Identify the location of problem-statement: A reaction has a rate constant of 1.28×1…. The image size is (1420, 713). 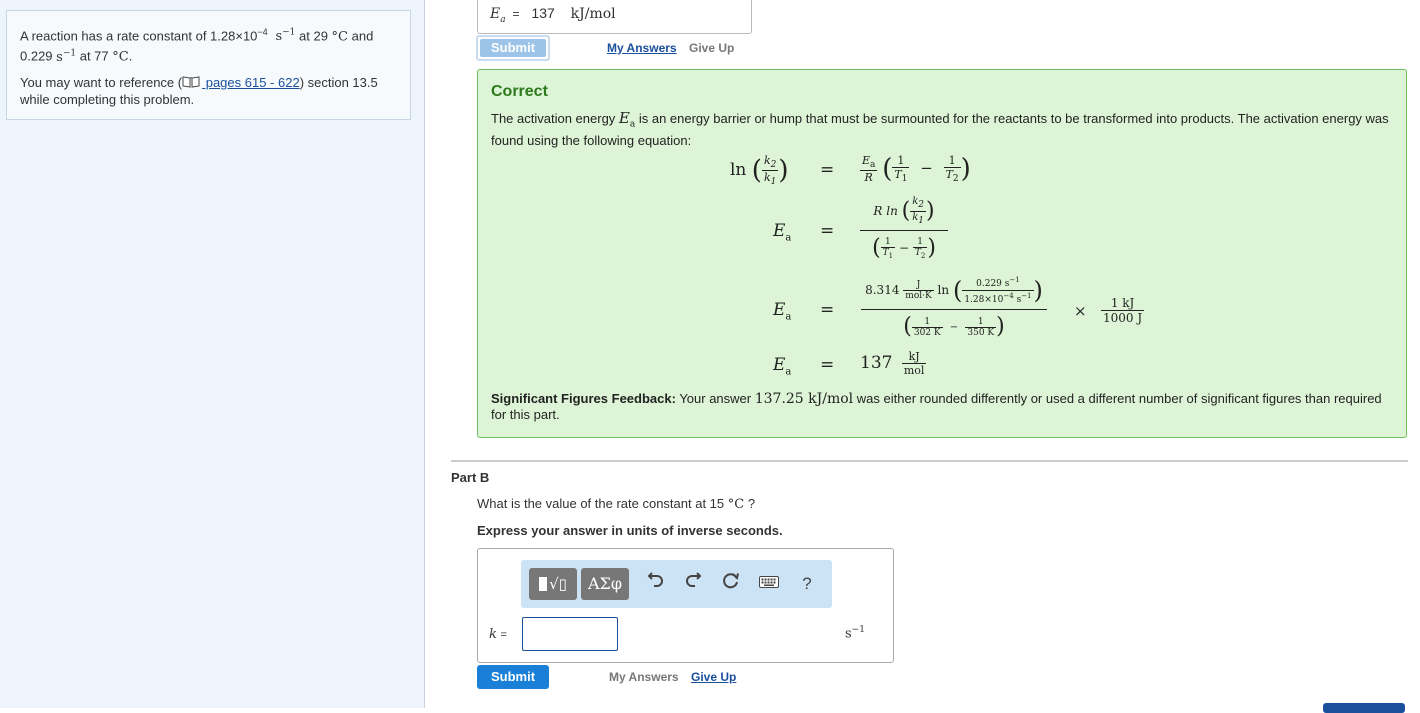
(208, 45).